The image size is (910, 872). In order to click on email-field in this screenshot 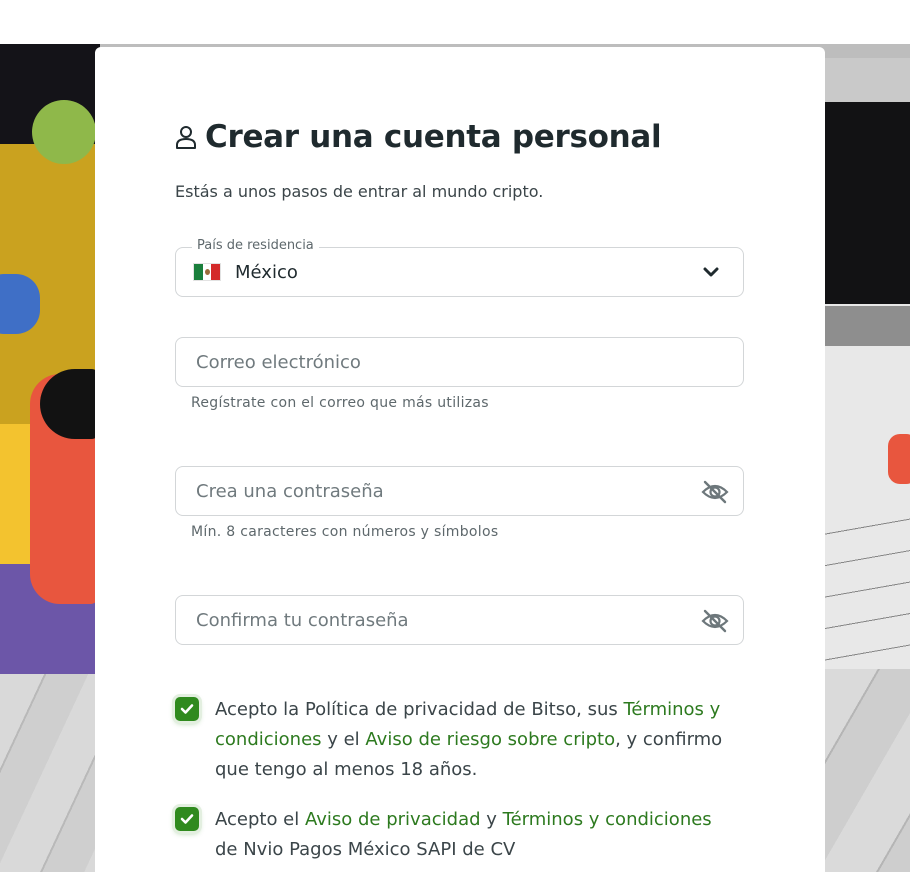, I will do `click(459, 362)`.